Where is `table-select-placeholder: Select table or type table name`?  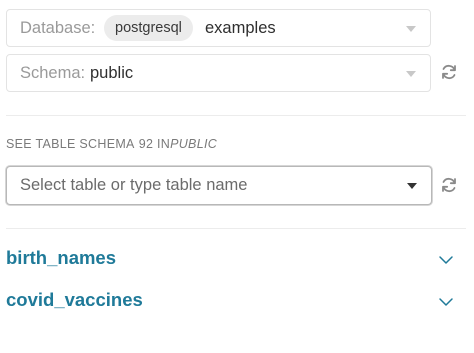 table-select-placeholder: Select table or type table name is located at coordinates (134, 185).